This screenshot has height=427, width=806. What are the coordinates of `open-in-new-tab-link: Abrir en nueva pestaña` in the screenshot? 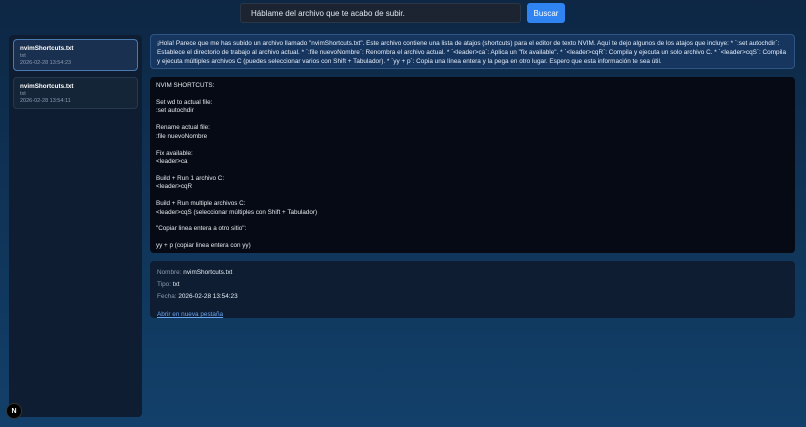 It's located at (190, 315).